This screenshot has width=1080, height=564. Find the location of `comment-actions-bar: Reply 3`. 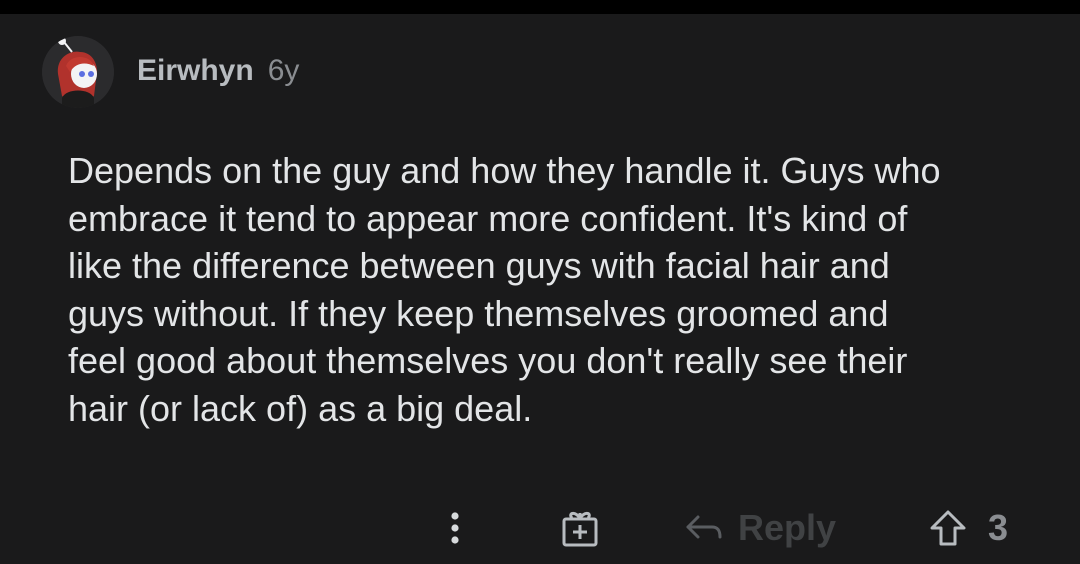

comment-actions-bar: Reply 3 is located at coordinates (540, 528).